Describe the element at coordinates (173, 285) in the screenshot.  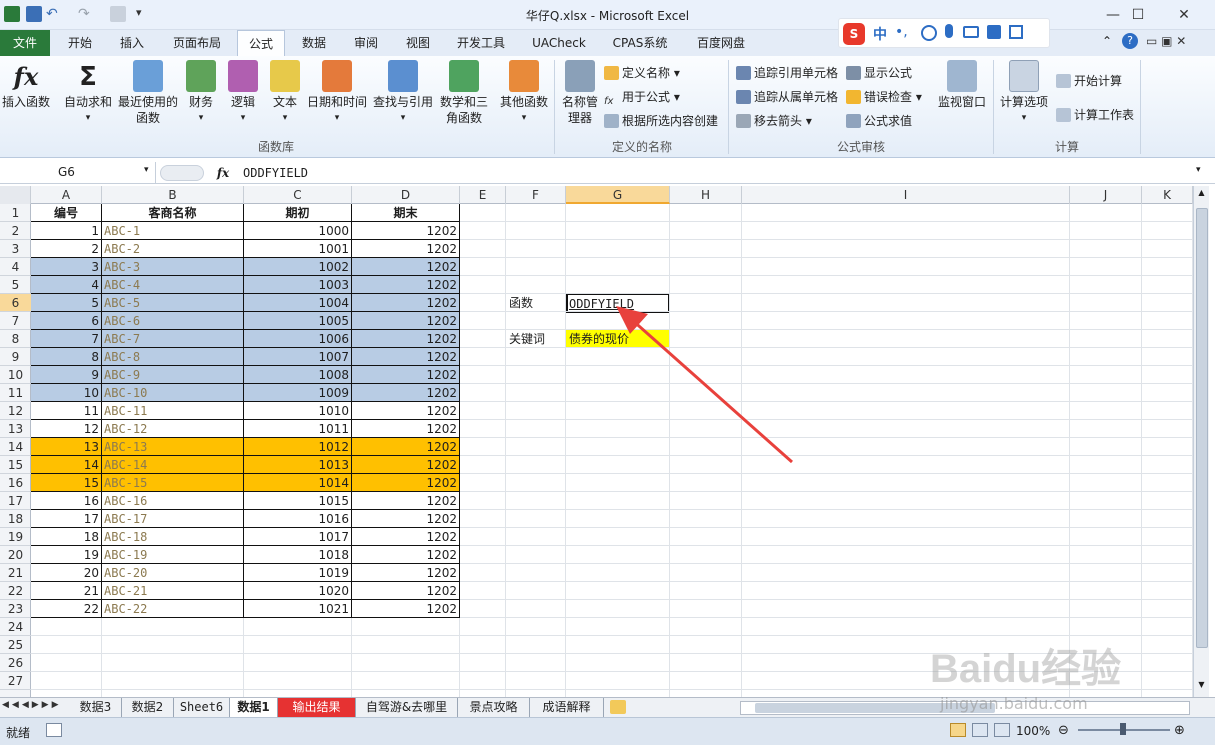
I see `table-cell: ABC-4` at that location.